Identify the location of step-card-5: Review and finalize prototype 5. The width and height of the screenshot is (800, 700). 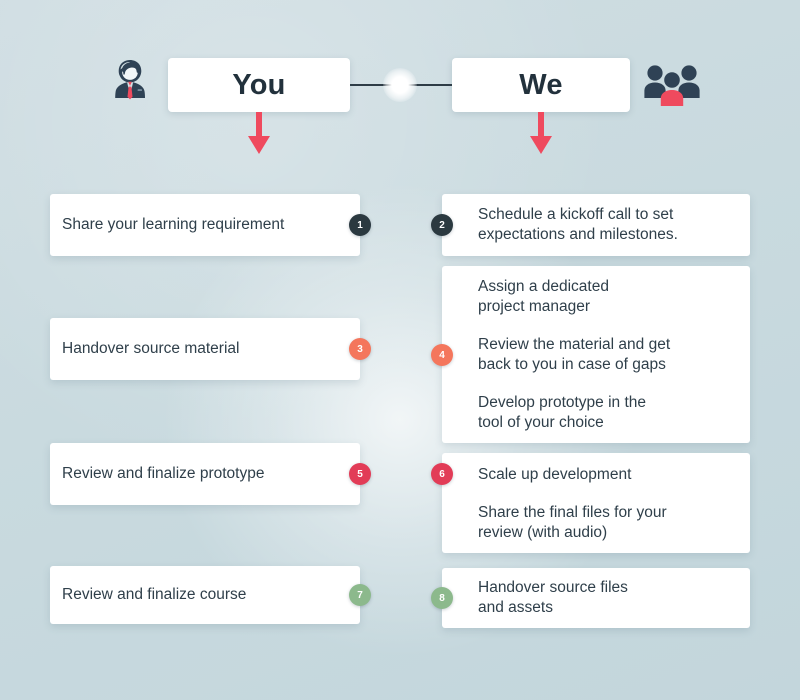
(210, 474).